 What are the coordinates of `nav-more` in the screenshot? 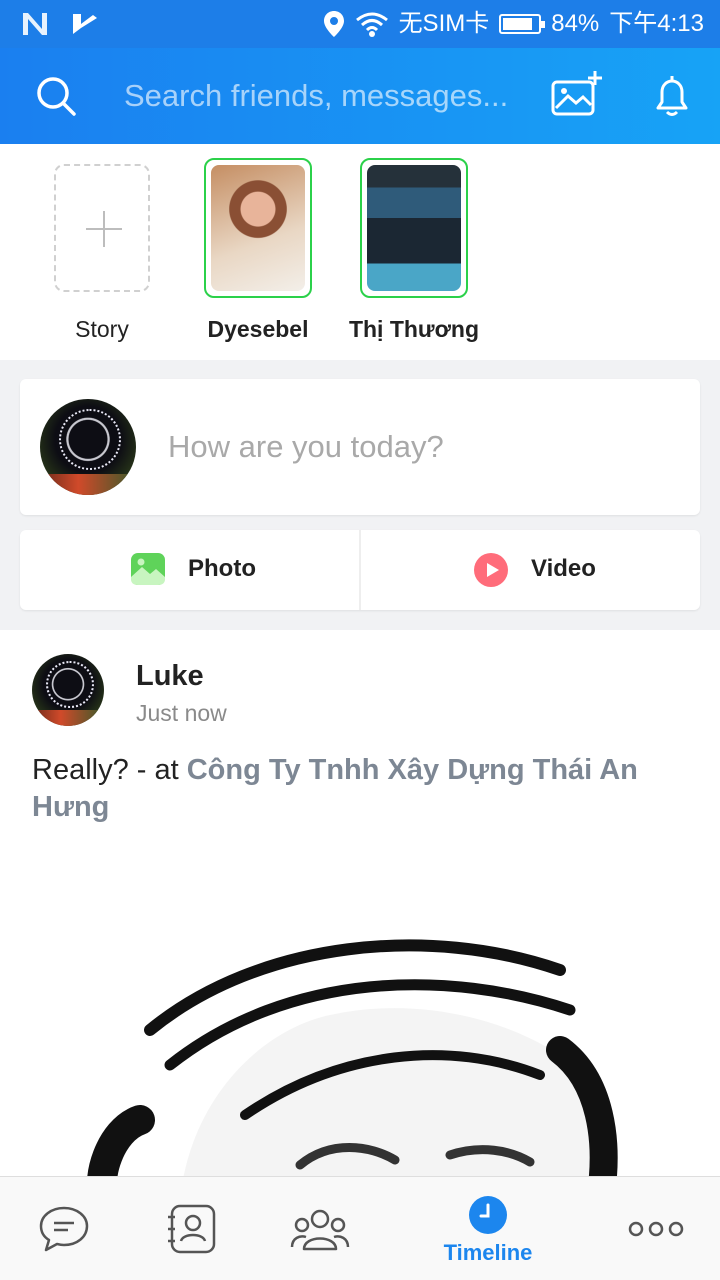 It's located at (656, 1228).